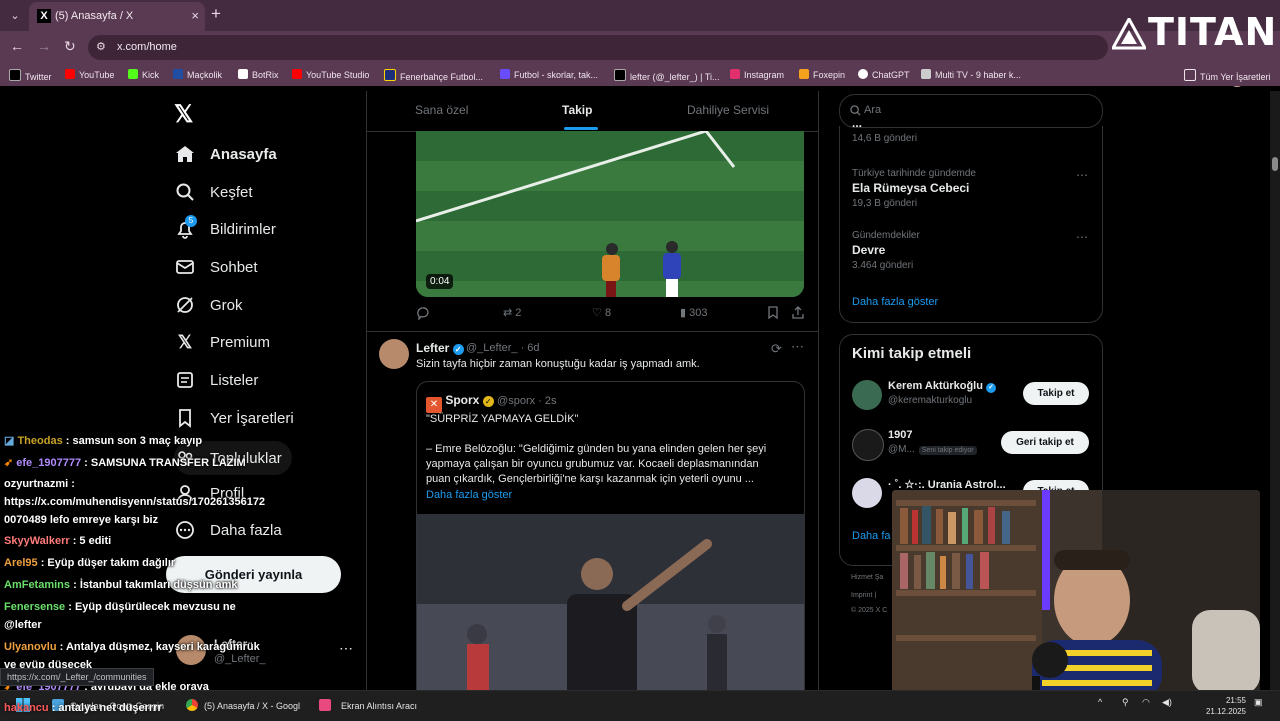 The width and height of the screenshot is (1280, 721). I want to click on system-clock: 21:55 21.12.2025, so click(1224, 706).